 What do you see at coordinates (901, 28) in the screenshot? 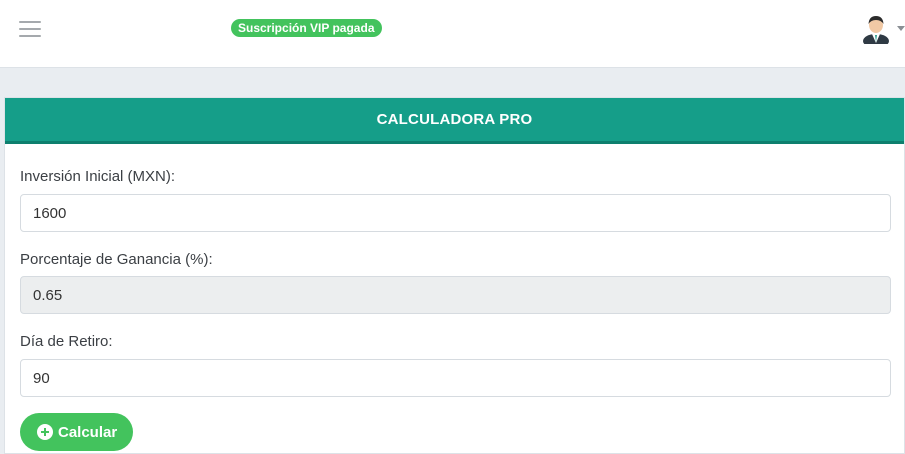
I see `caret-down-icon` at bounding box center [901, 28].